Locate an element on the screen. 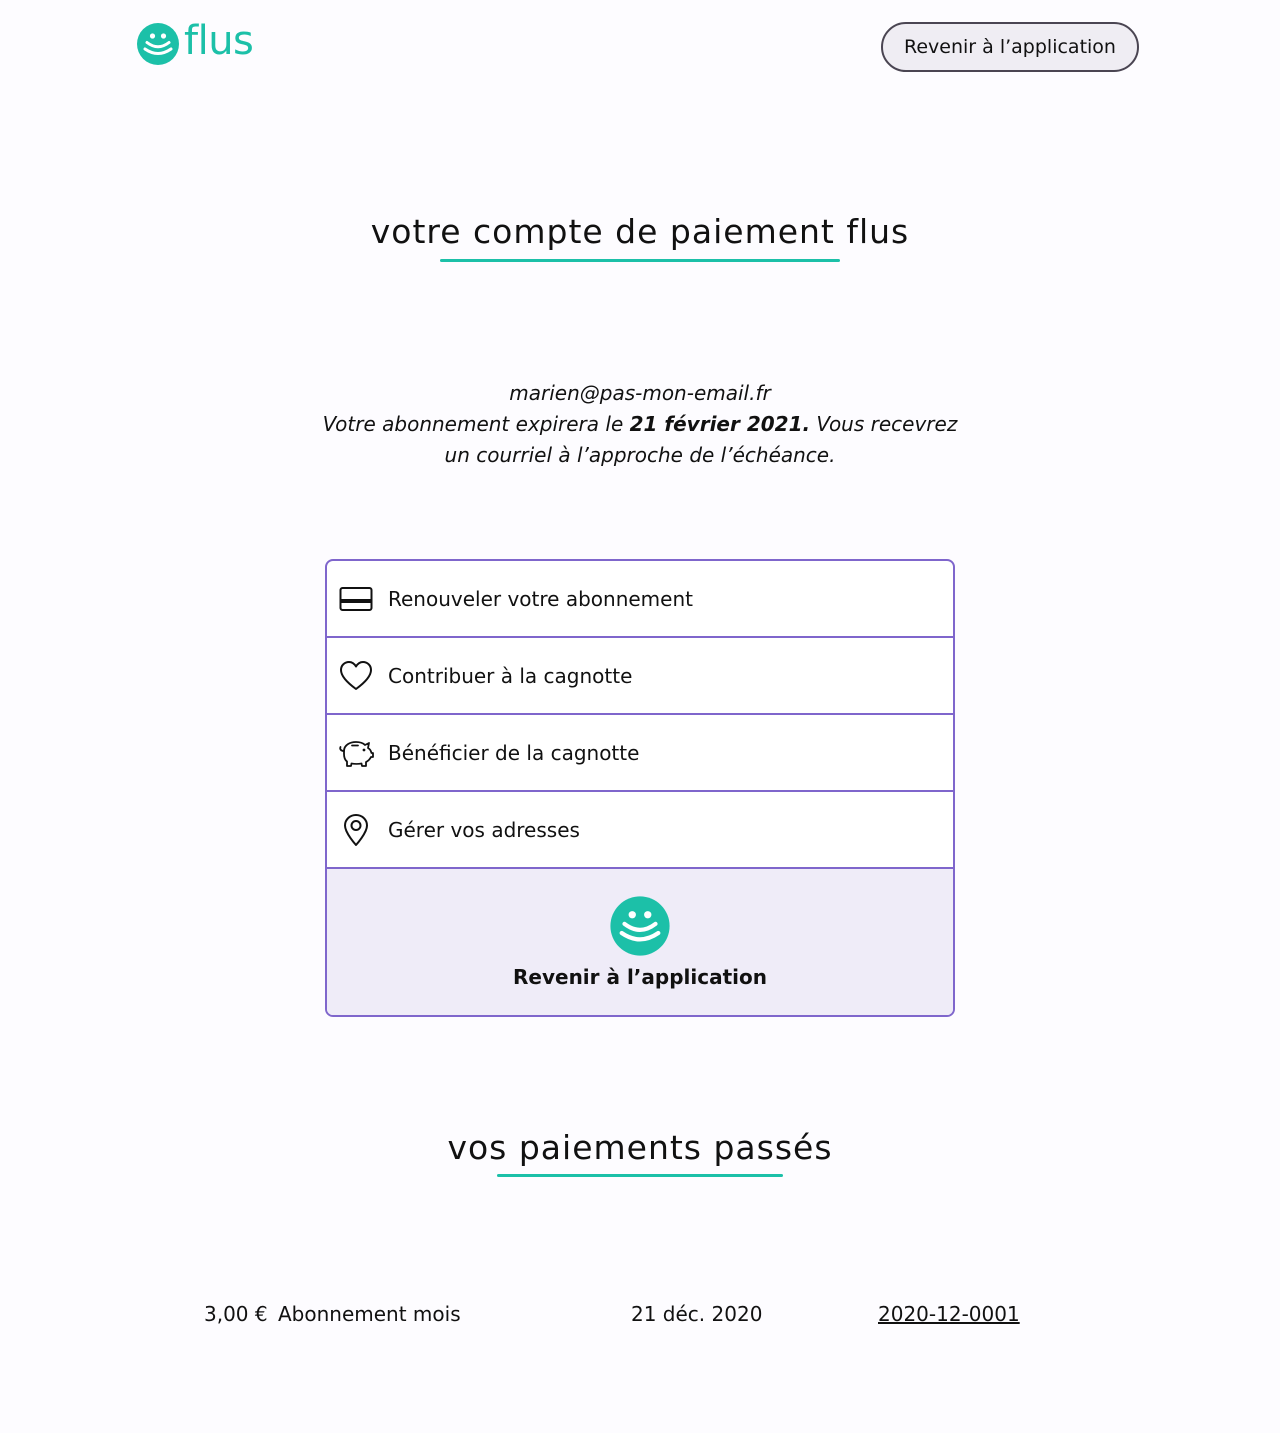  payments-title: vos paiements passés is located at coordinates (640, 1147).